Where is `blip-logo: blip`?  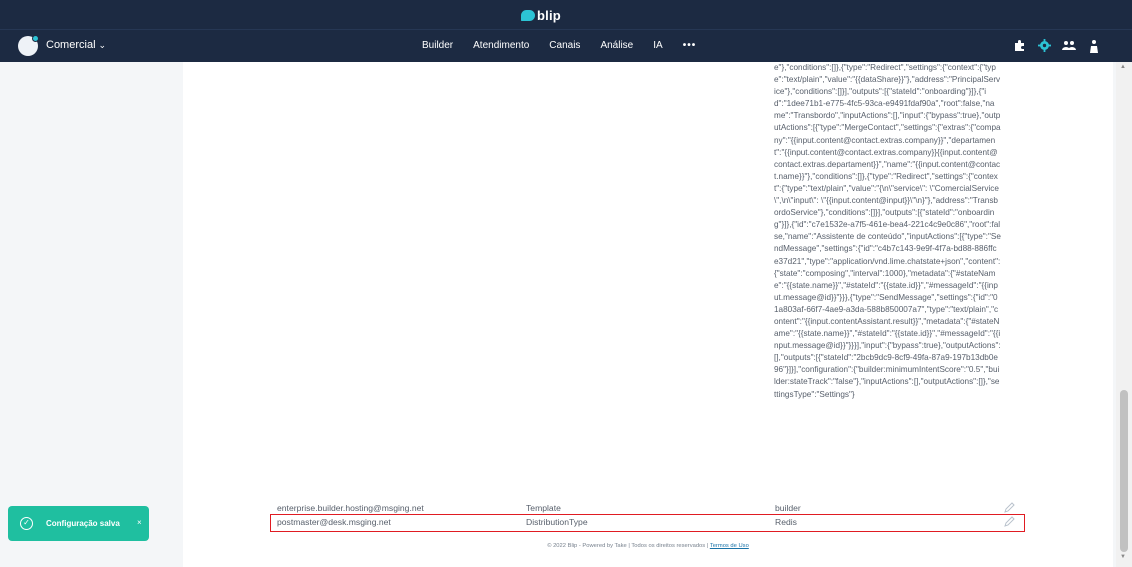 blip-logo: blip is located at coordinates (541, 15).